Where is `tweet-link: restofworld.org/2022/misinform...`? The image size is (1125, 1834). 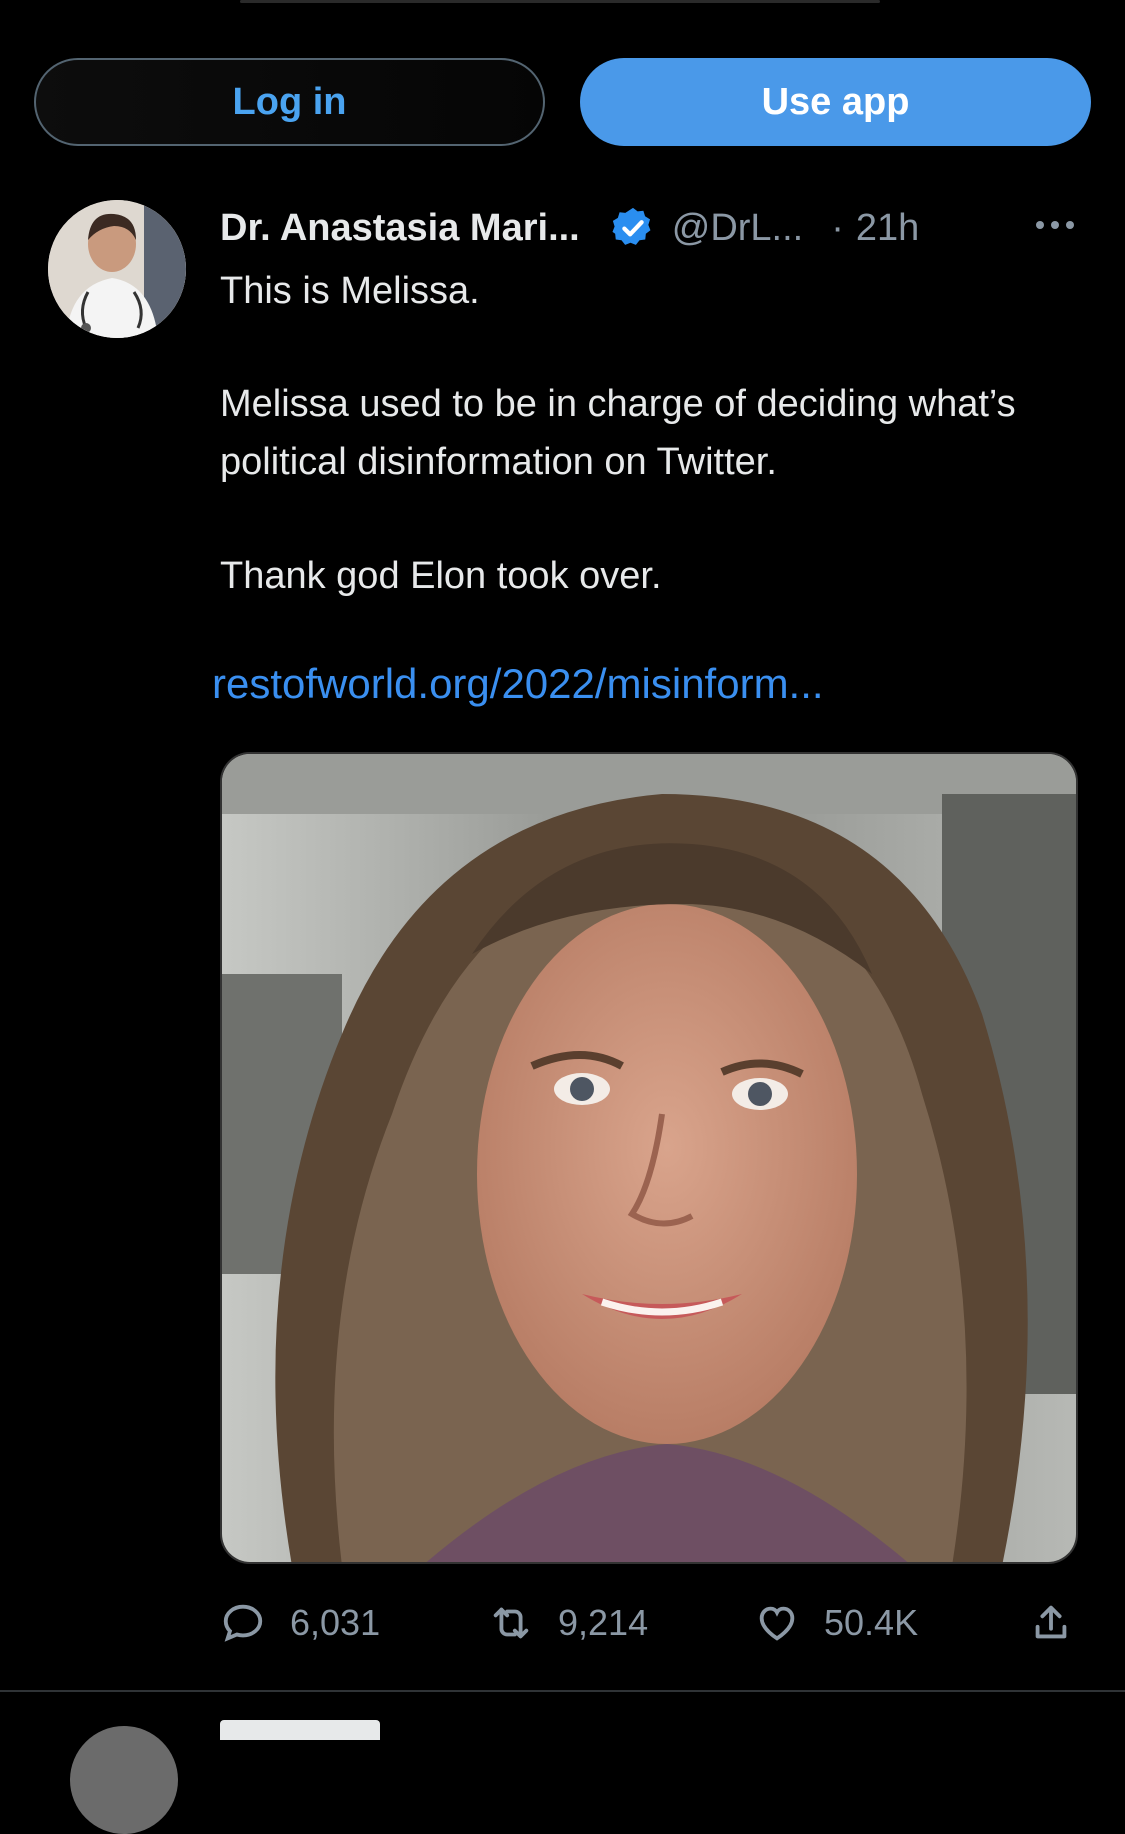 tweet-link: restofworld.org/2022/misinform... is located at coordinates (518, 684).